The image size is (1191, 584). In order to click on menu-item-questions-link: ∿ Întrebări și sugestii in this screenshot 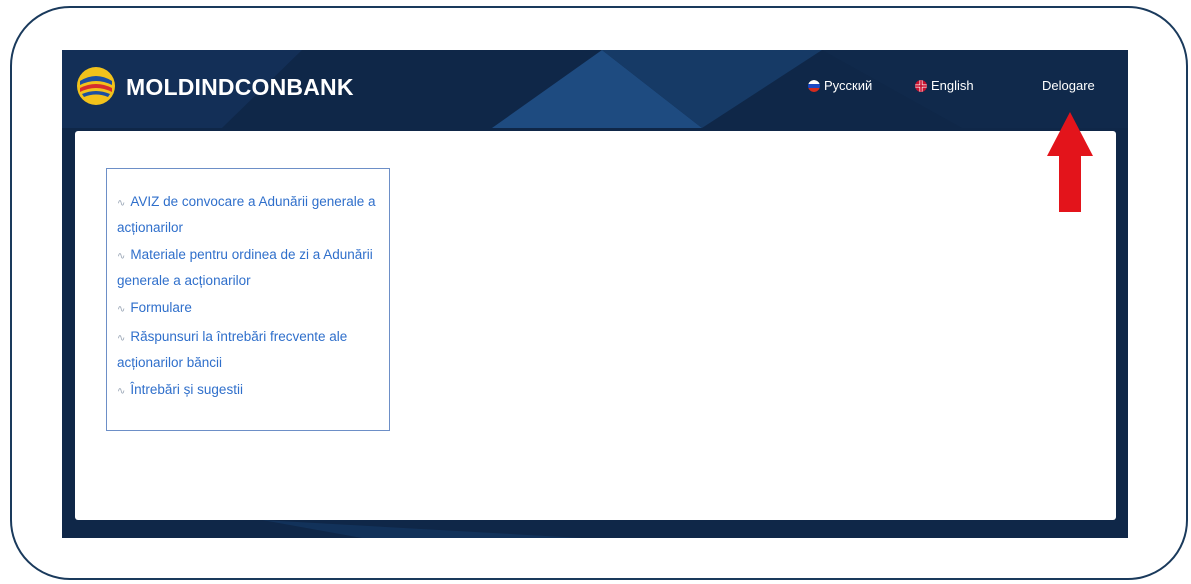, I will do `click(247, 391)`.